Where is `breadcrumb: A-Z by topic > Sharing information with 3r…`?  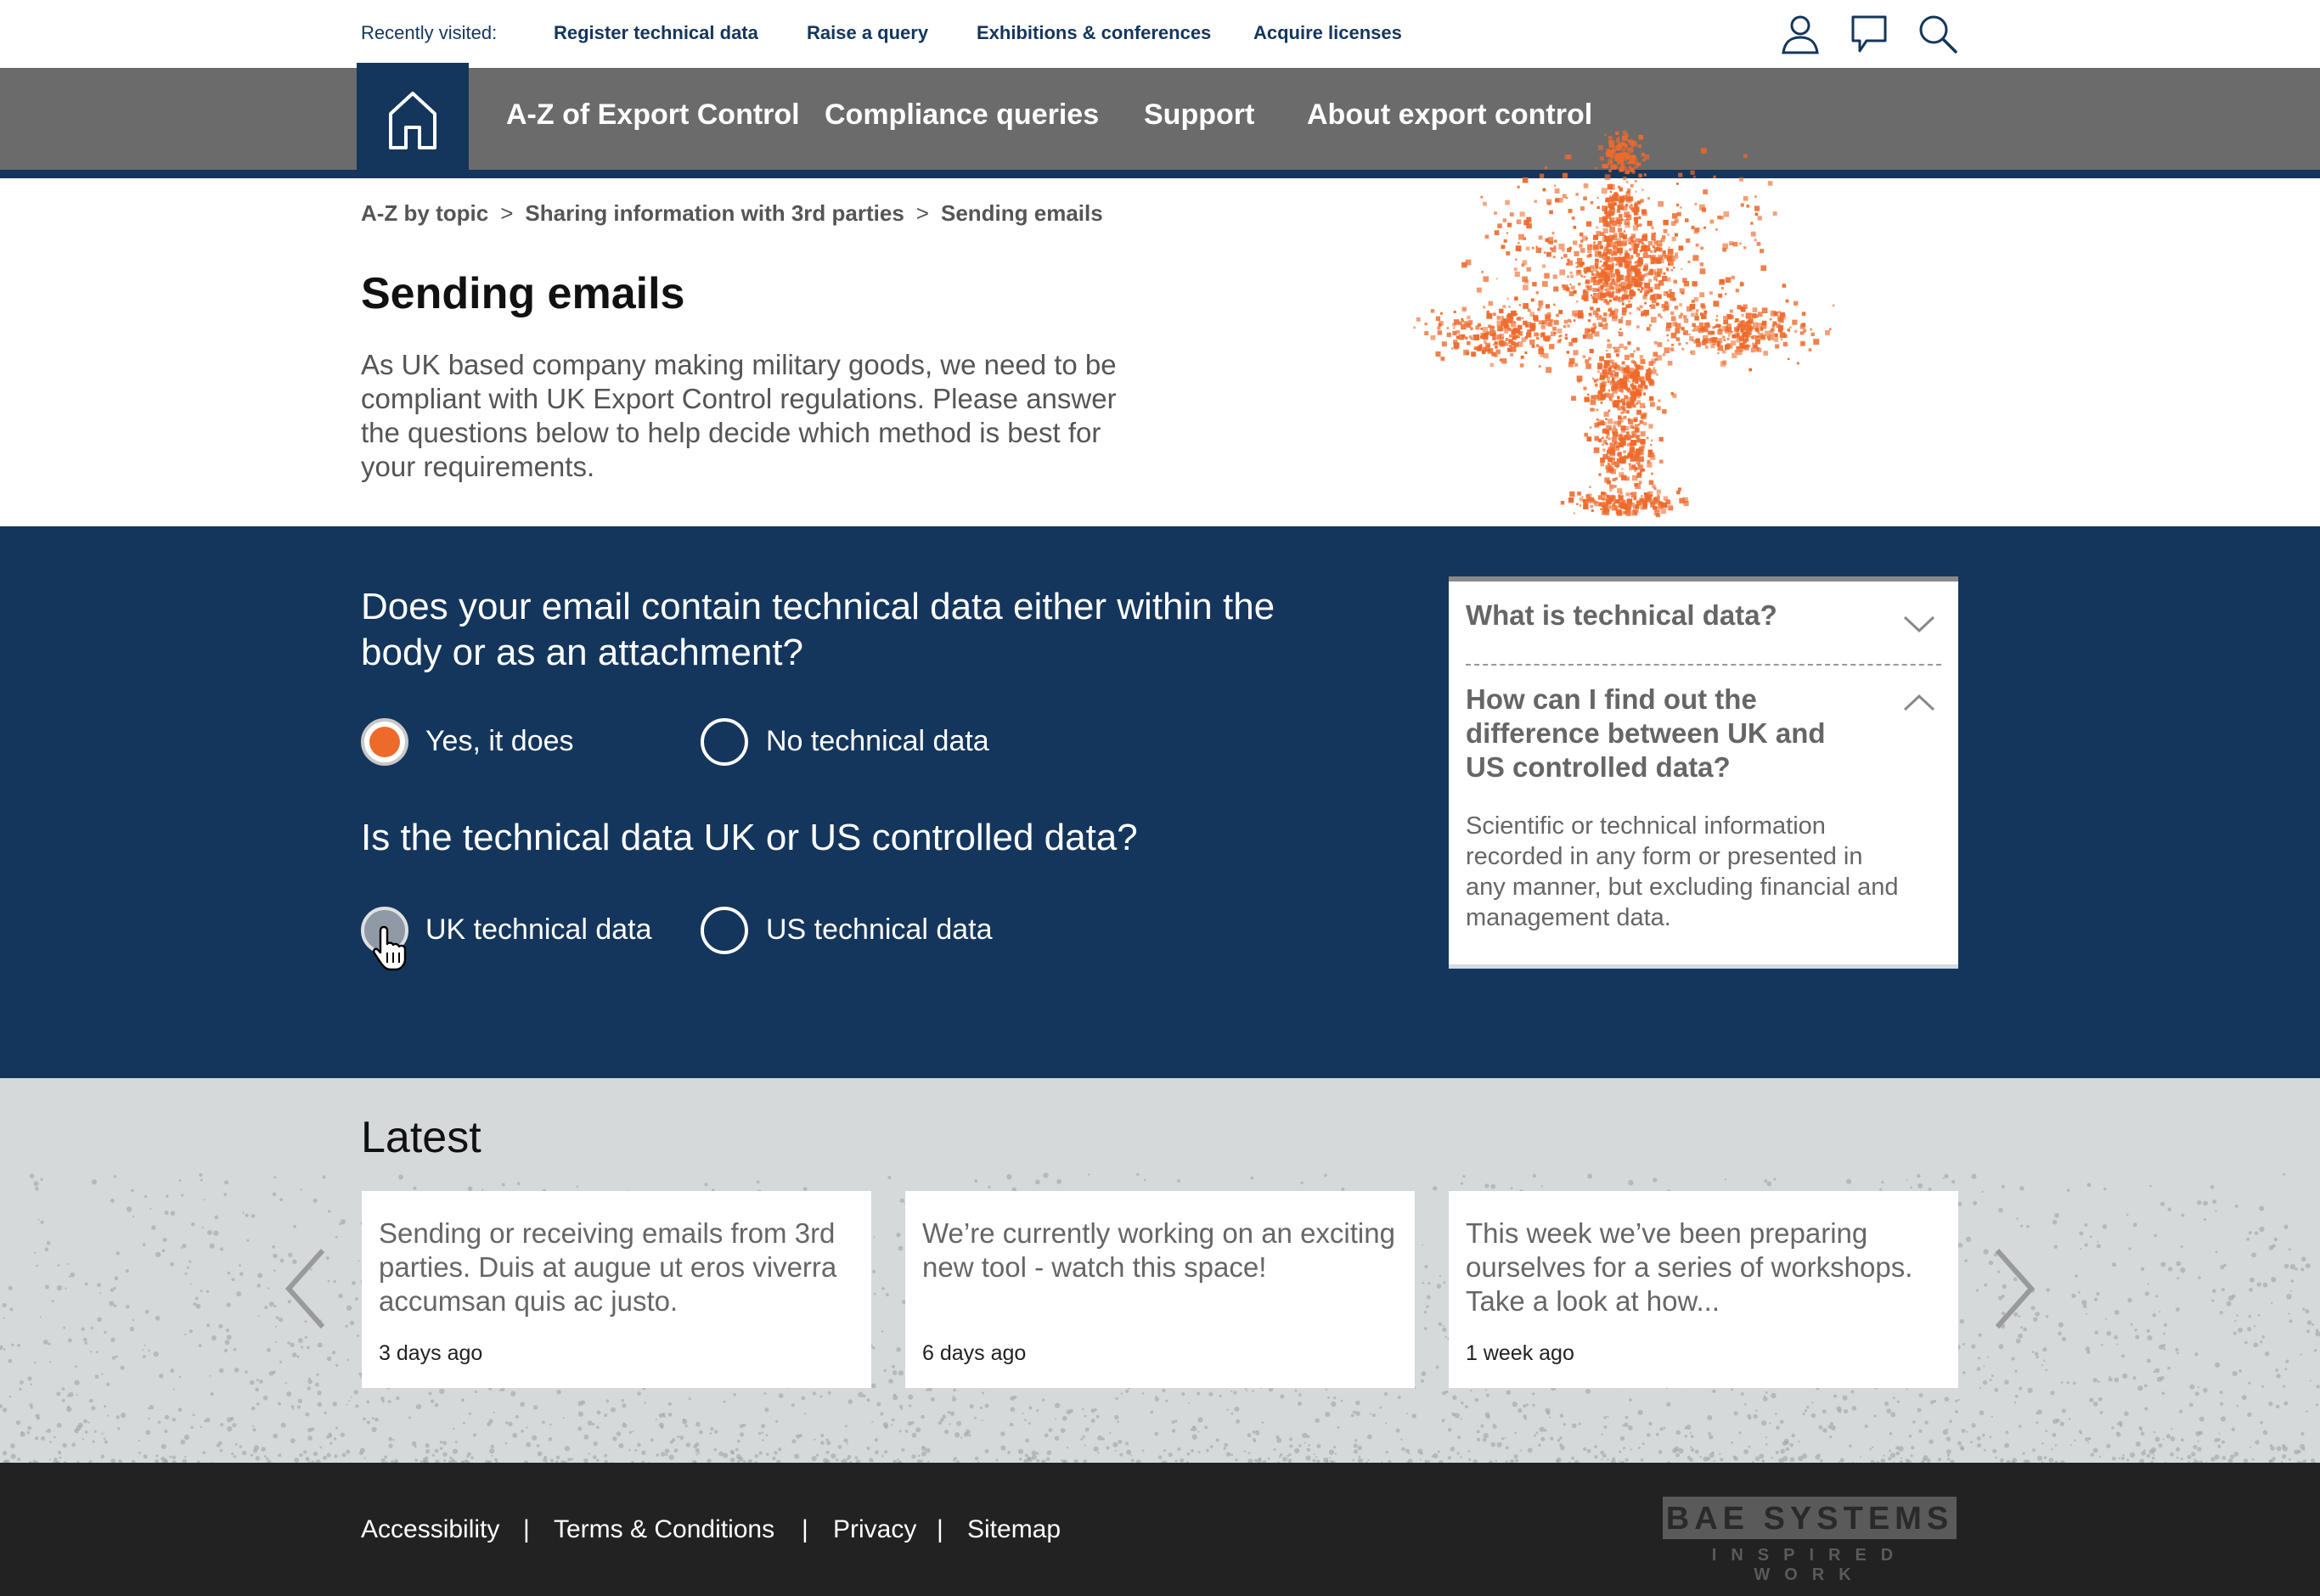
breadcrumb: A-Z by topic > Sharing information with 3r… is located at coordinates (732, 213).